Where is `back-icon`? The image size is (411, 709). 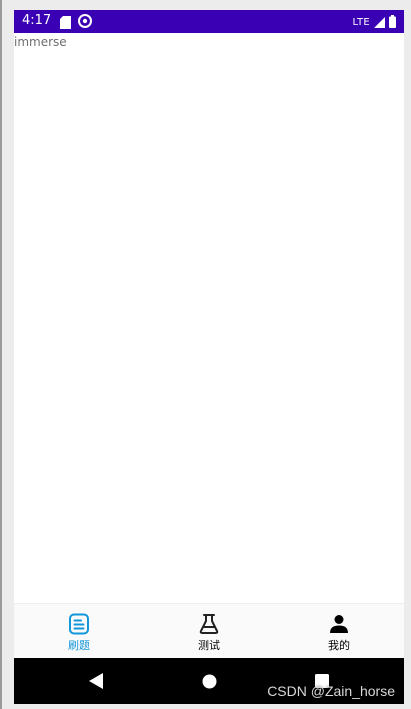 back-icon is located at coordinates (96, 681).